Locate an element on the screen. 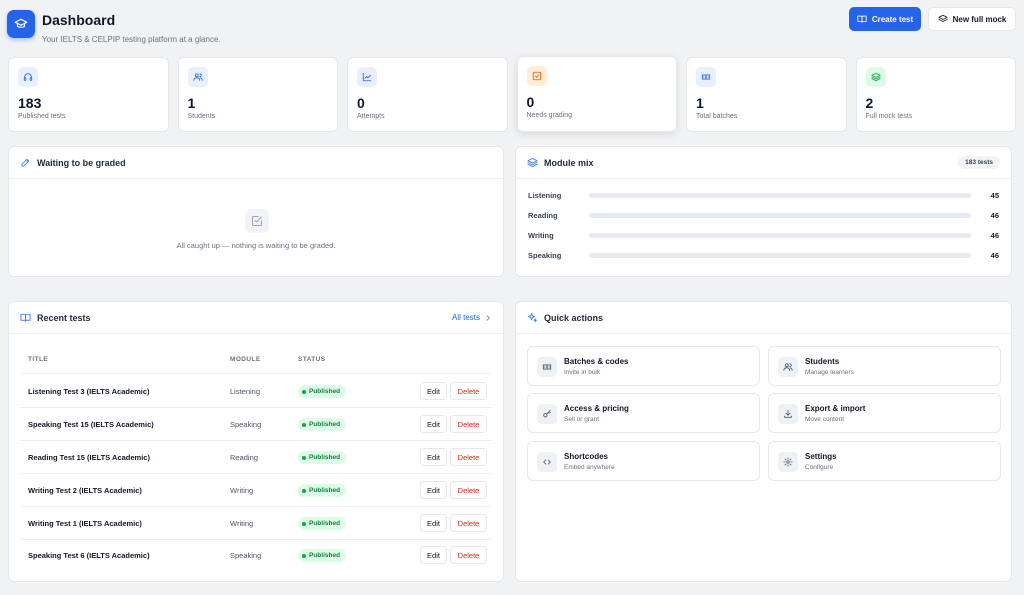 This screenshot has width=1024, height=595. book-icon is located at coordinates (862, 19).